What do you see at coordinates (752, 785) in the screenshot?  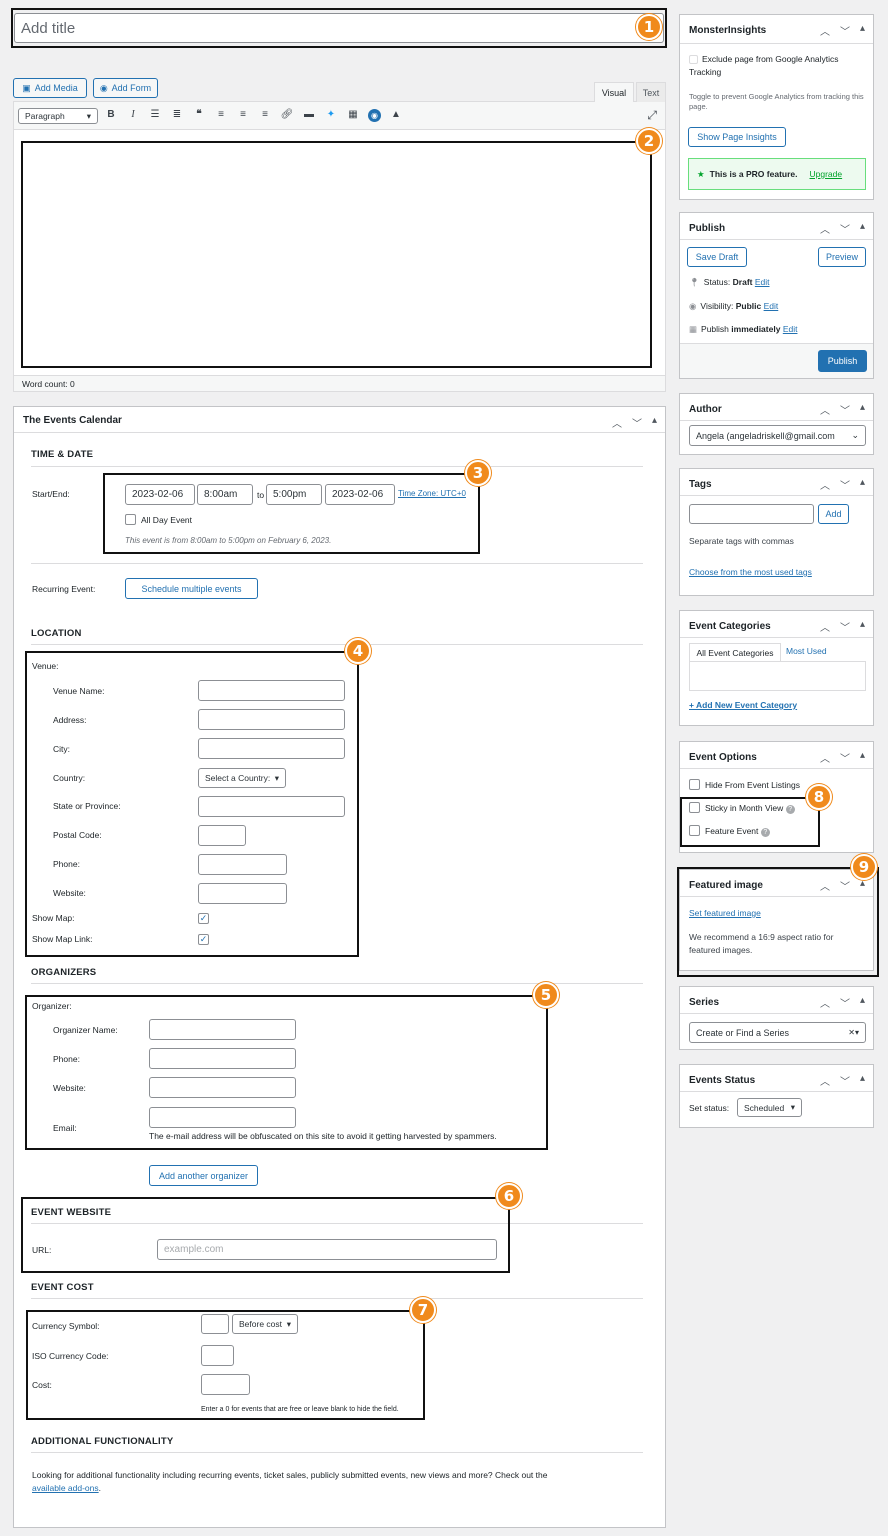 I see `hide-listings-label: Hide From Event Listings` at bounding box center [752, 785].